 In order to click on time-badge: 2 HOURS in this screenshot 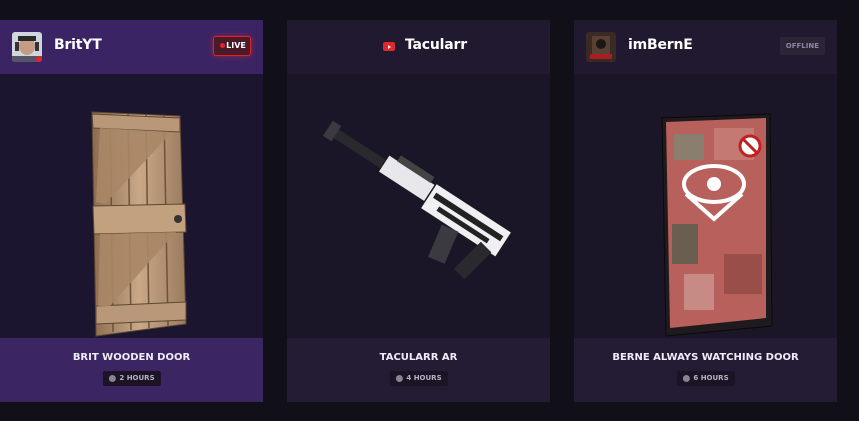, I will do `click(131, 378)`.